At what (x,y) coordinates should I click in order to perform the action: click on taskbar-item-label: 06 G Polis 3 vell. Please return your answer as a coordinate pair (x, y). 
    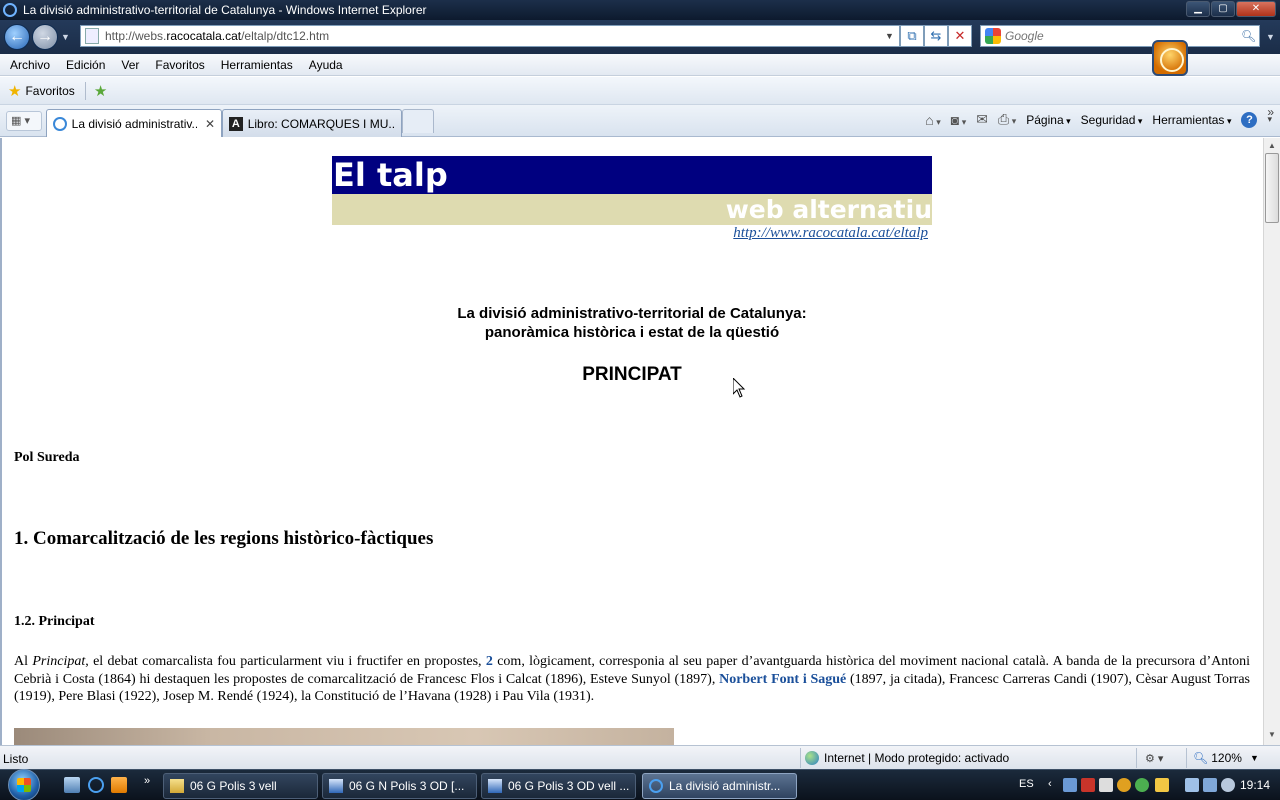
    Looking at the image, I should click on (233, 786).